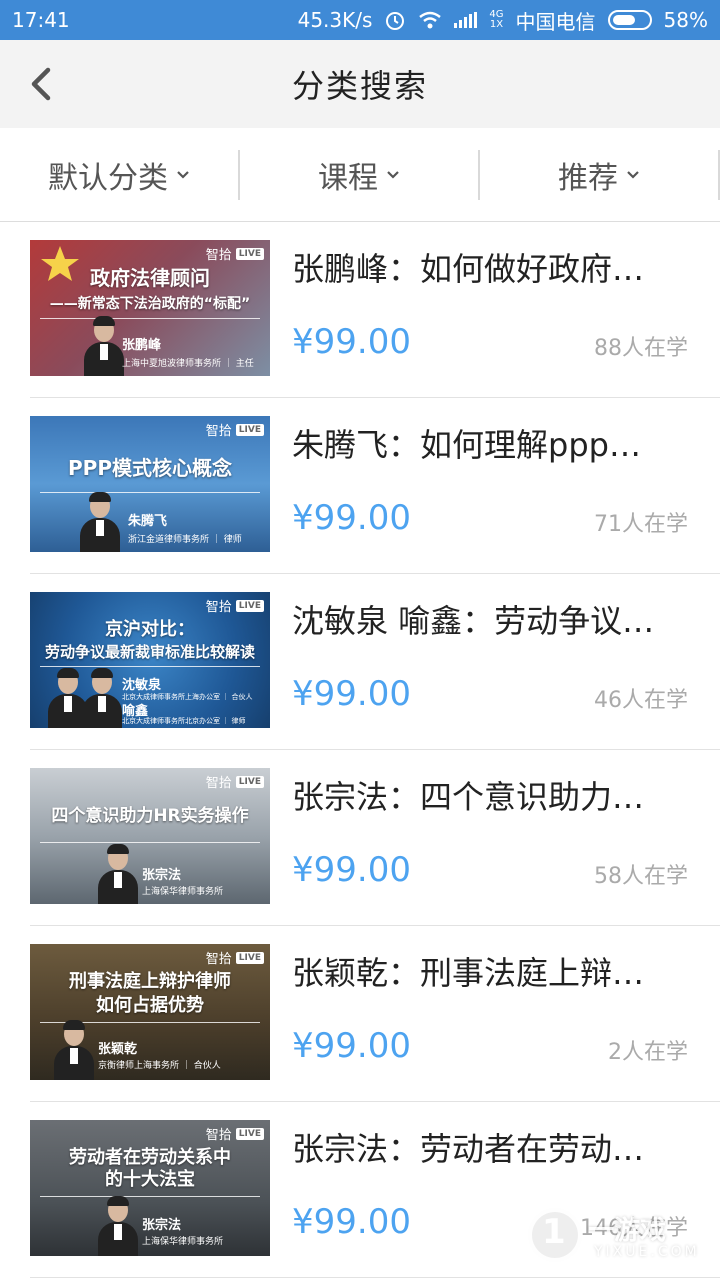 The height and width of the screenshot is (1280, 720). What do you see at coordinates (150, 468) in the screenshot?
I see `thumb-caption: PPP模式核心概念` at bounding box center [150, 468].